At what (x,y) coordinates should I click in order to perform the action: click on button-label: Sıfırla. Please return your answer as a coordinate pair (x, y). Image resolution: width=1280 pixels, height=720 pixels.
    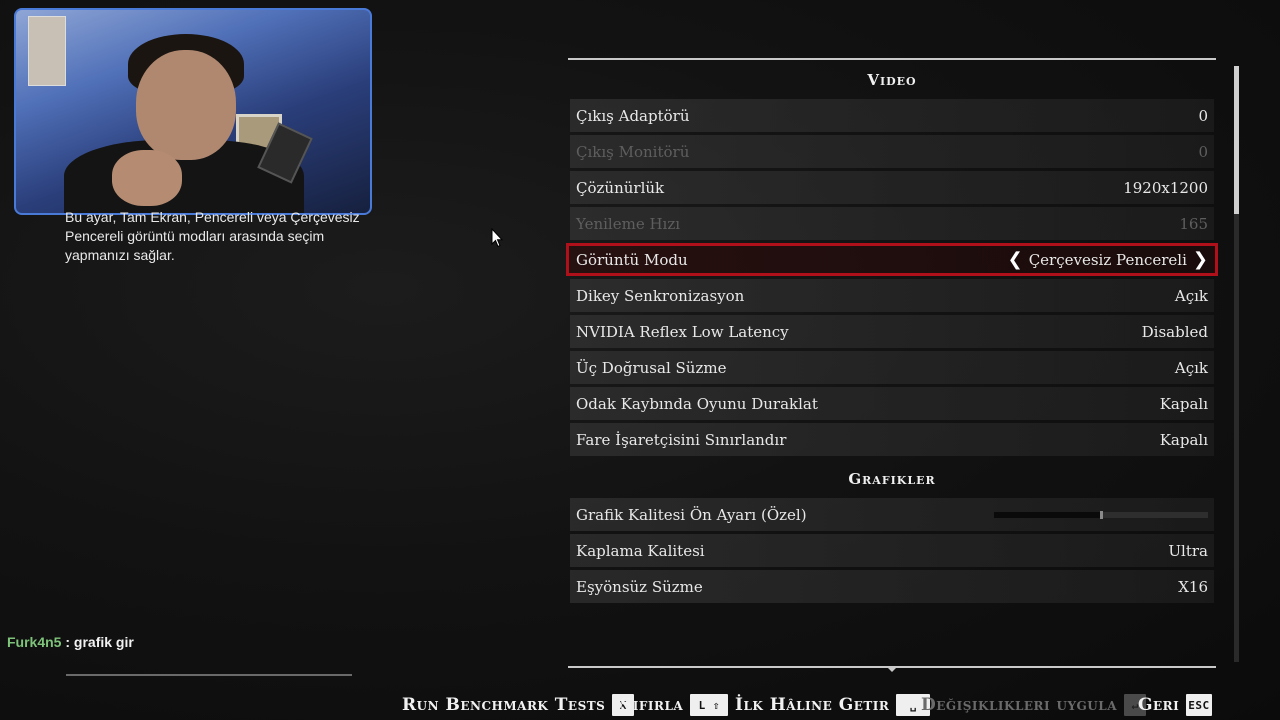
    Looking at the image, I should click on (652, 705).